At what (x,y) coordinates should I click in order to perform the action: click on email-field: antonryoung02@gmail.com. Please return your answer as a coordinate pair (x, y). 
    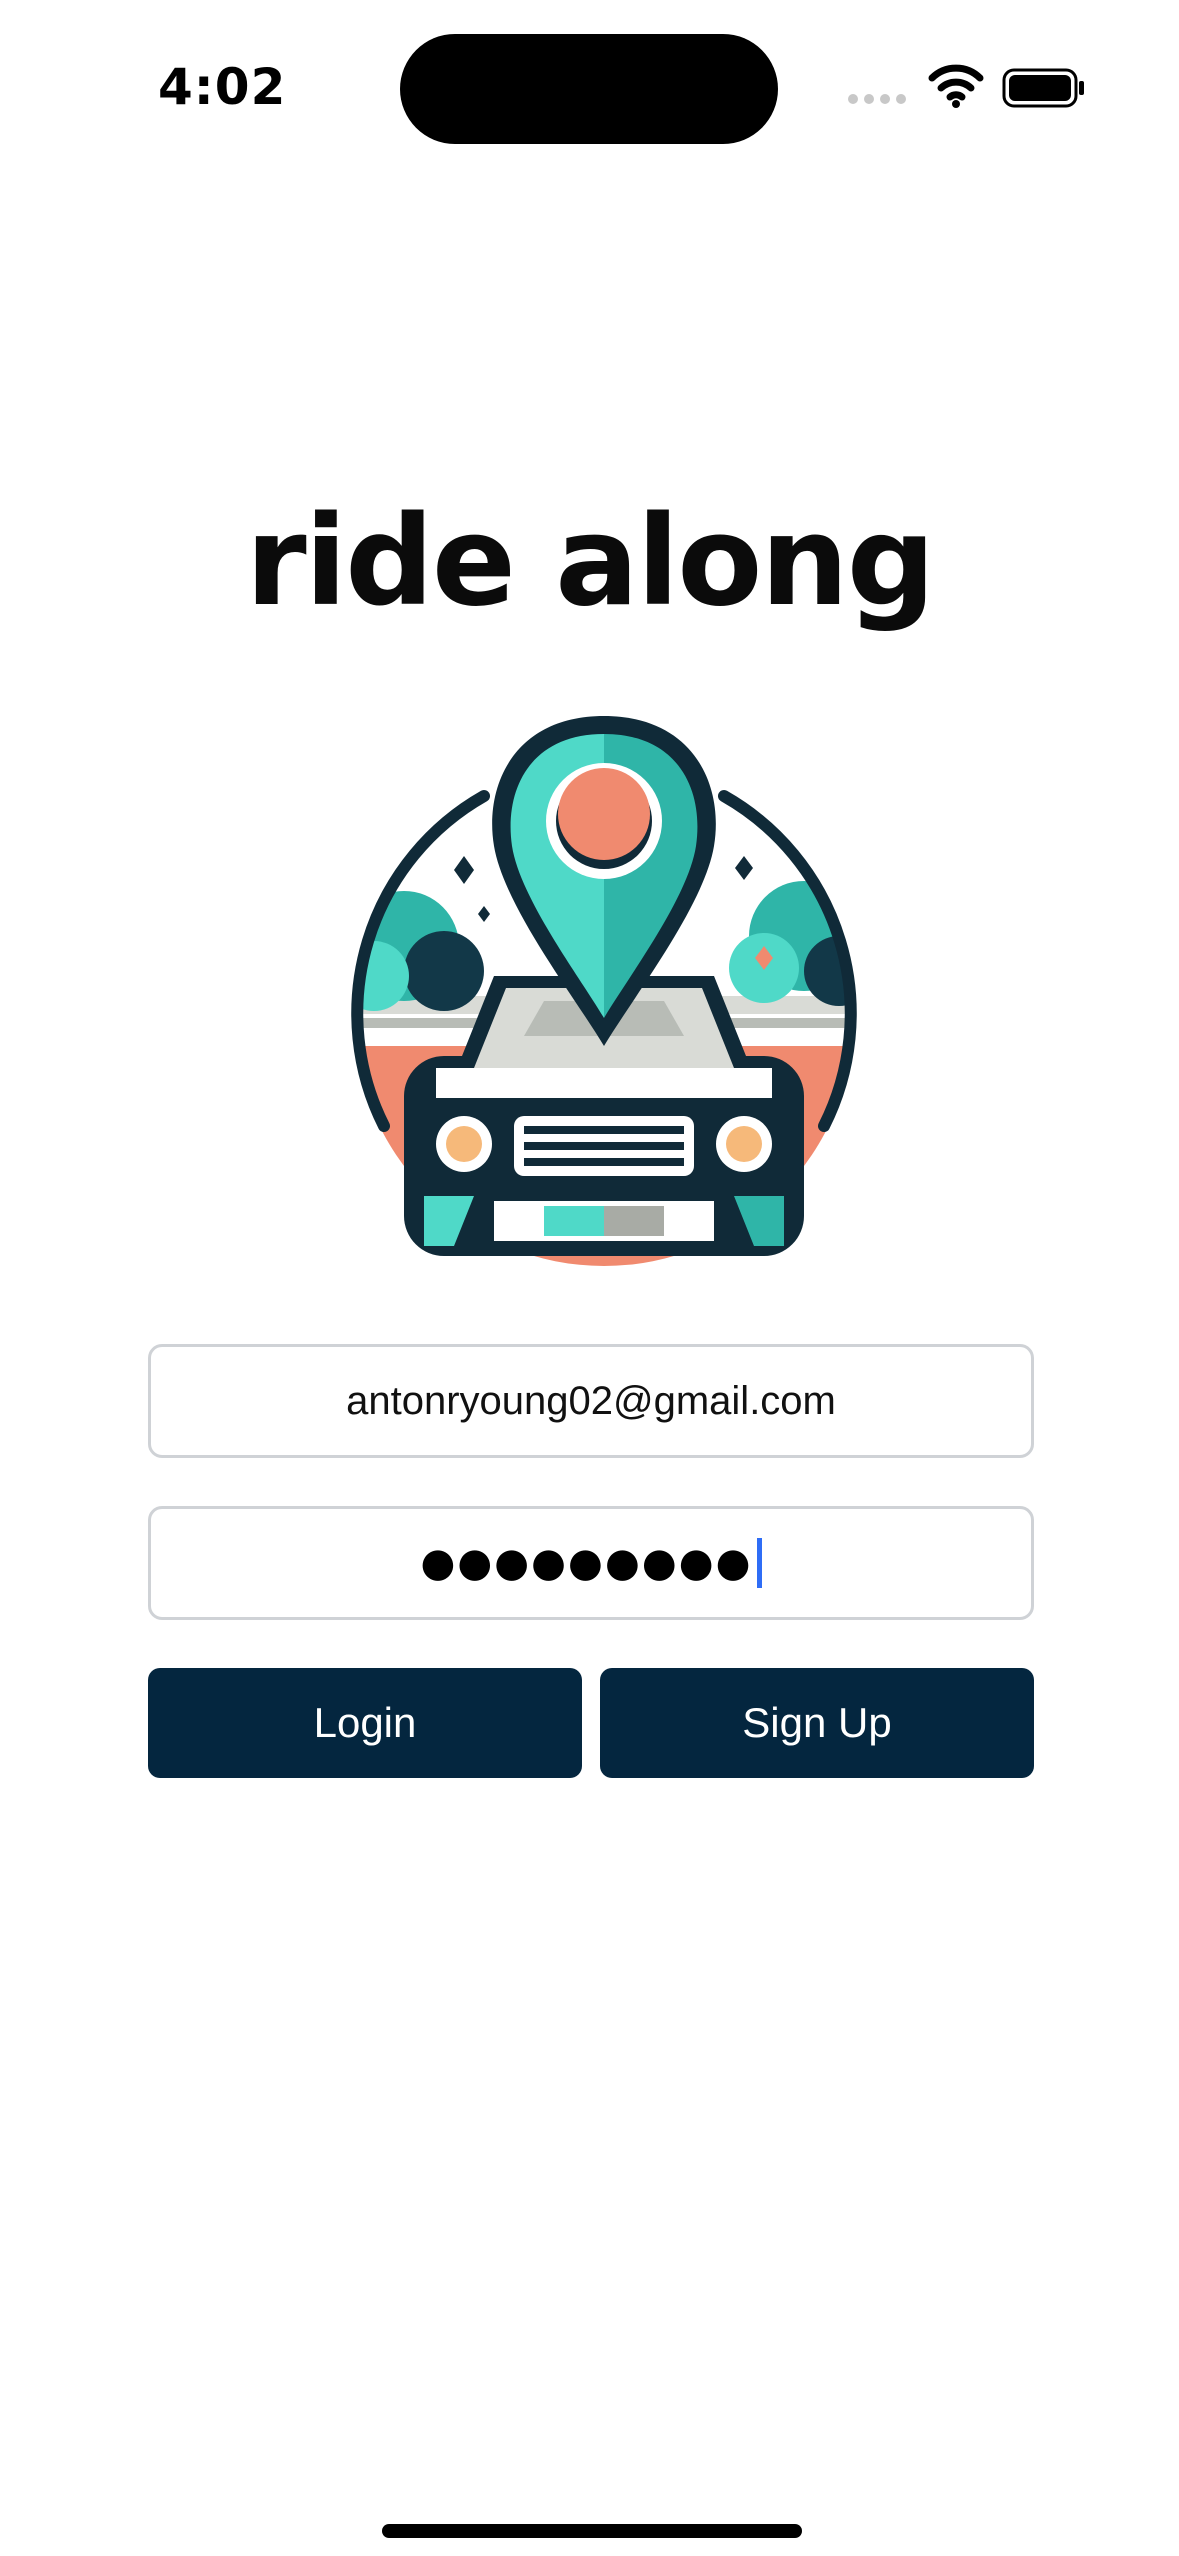
    Looking at the image, I should click on (591, 1401).